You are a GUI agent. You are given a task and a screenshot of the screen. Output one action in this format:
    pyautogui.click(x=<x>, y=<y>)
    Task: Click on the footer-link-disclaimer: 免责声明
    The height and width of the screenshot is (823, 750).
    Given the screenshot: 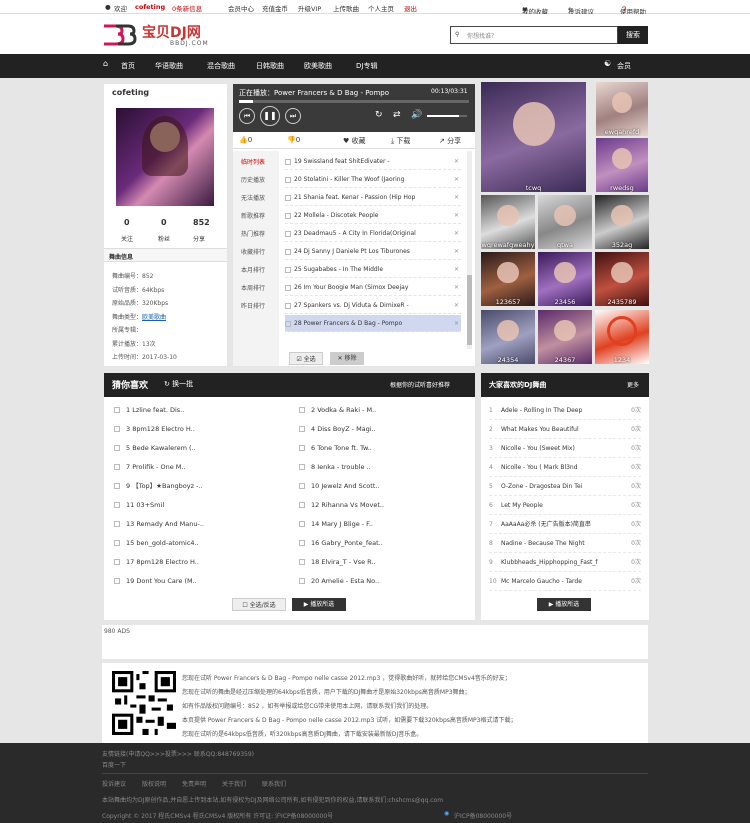 What is the action you would take?
    pyautogui.click(x=194, y=783)
    